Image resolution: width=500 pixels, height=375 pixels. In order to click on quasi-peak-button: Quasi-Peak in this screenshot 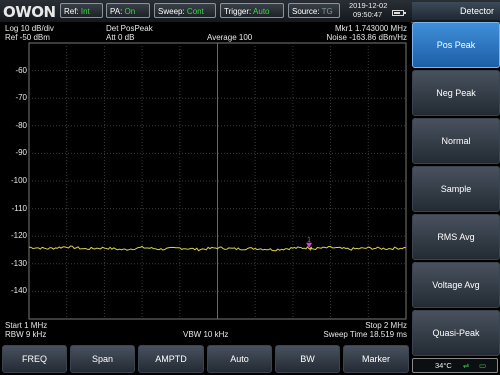, I will do `click(456, 333)`.